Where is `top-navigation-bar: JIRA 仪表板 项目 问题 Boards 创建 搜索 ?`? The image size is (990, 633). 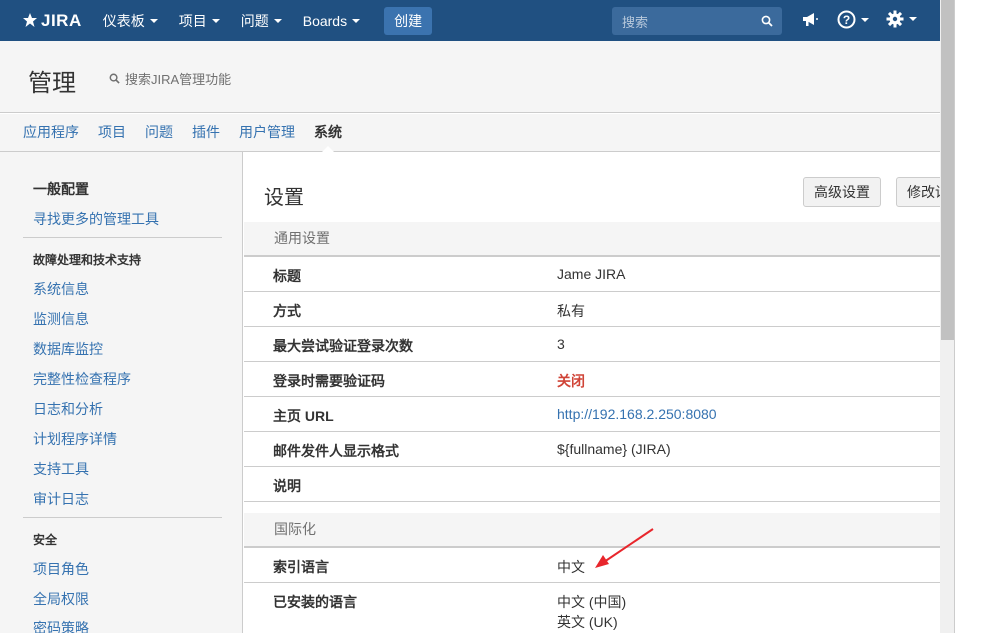
top-navigation-bar: JIRA 仪表板 项目 问题 Boards 创建 搜索 ? is located at coordinates (470, 20).